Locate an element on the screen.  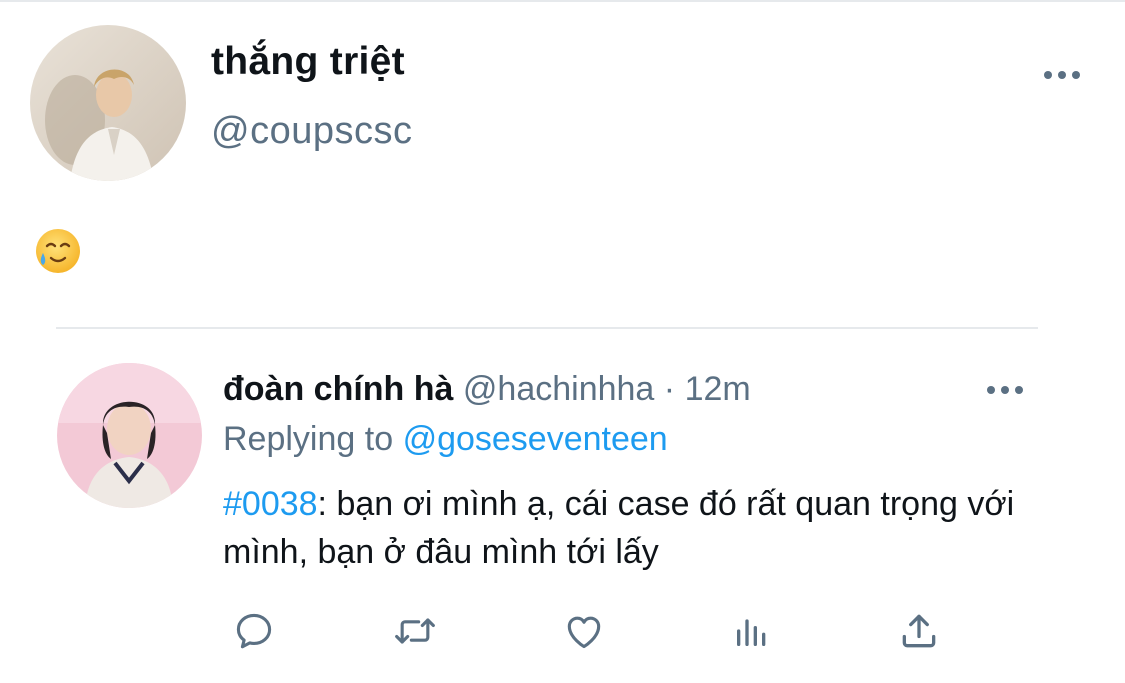
retweet-icon is located at coordinates (415, 631).